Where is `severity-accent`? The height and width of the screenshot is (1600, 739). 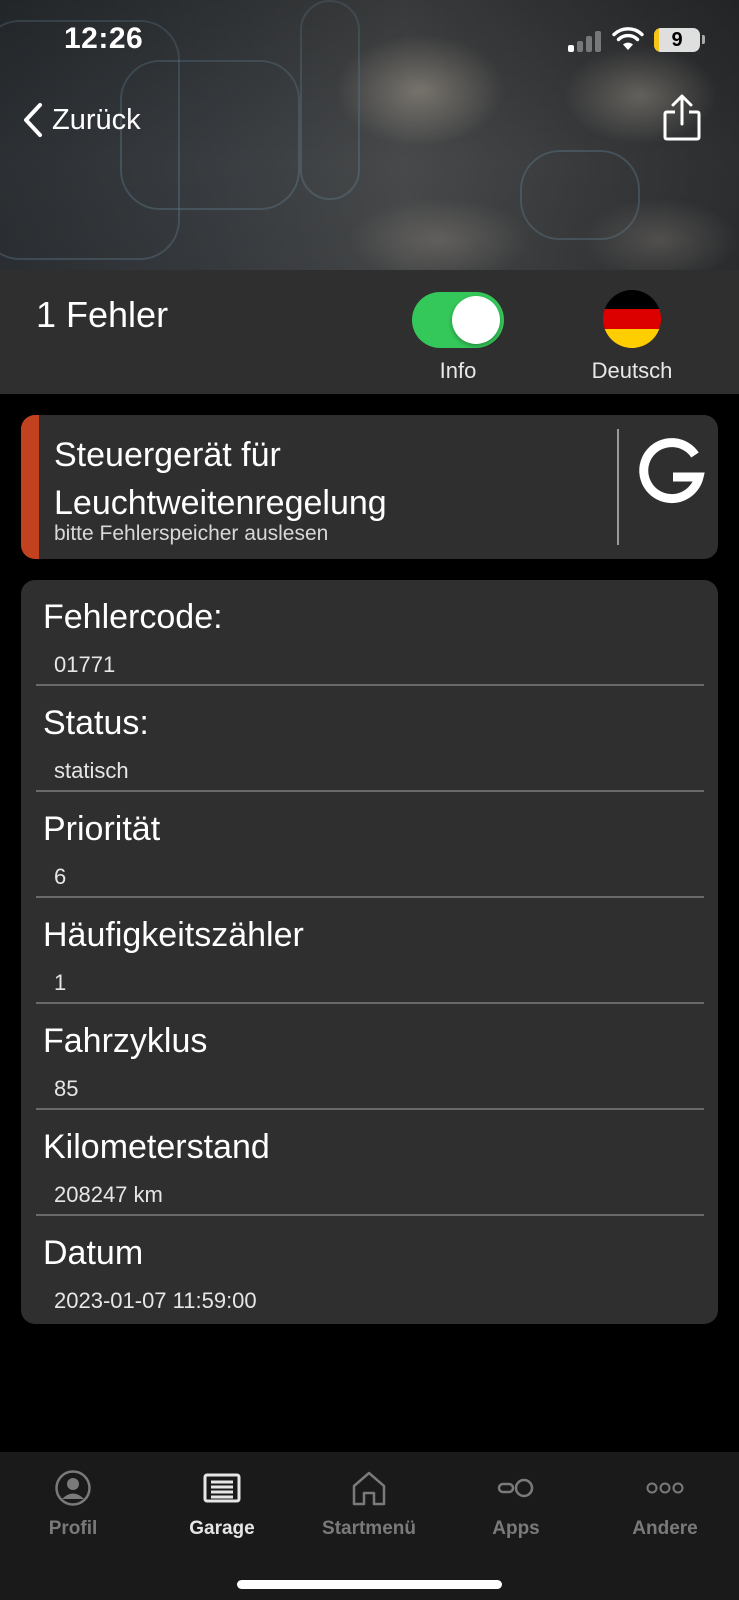 severity-accent is located at coordinates (30, 487).